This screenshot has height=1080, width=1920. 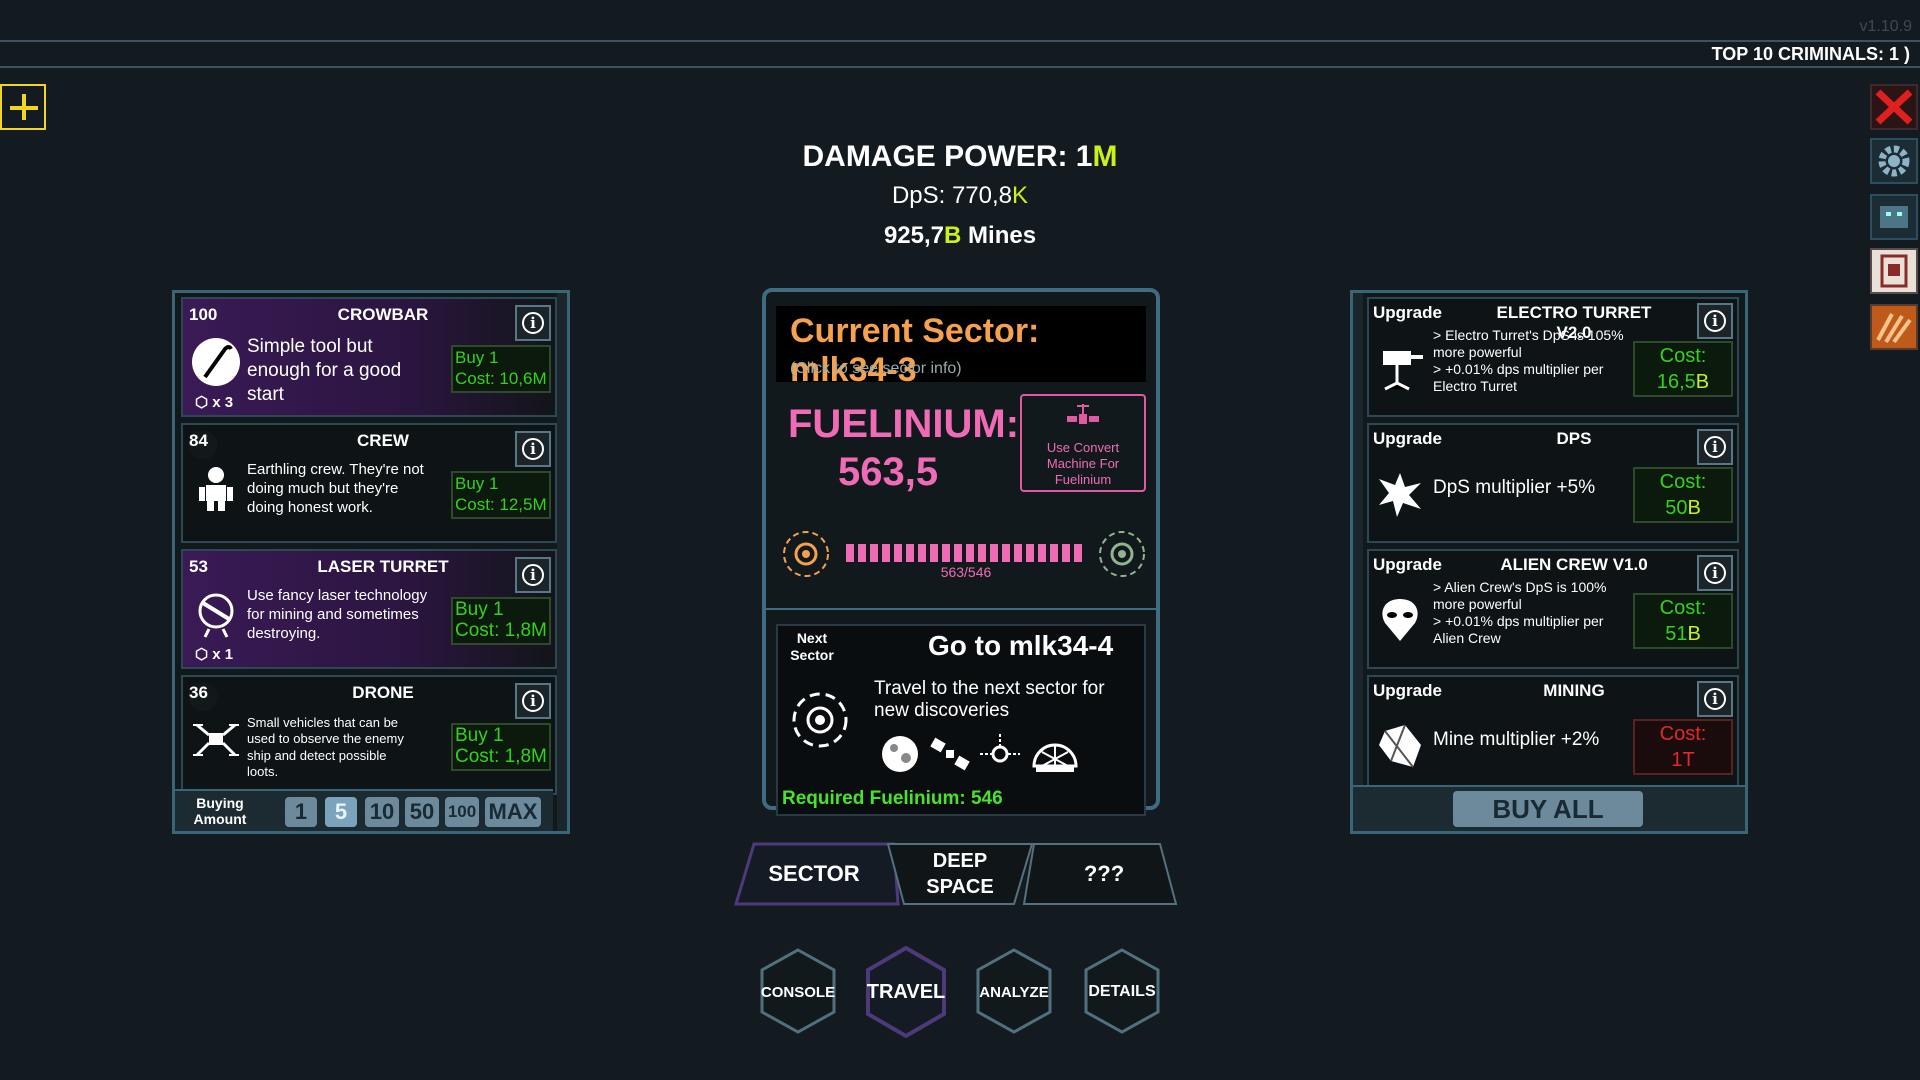 What do you see at coordinates (1683, 747) in the screenshot?
I see `upgrade-cost-button: Cost: 1T` at bounding box center [1683, 747].